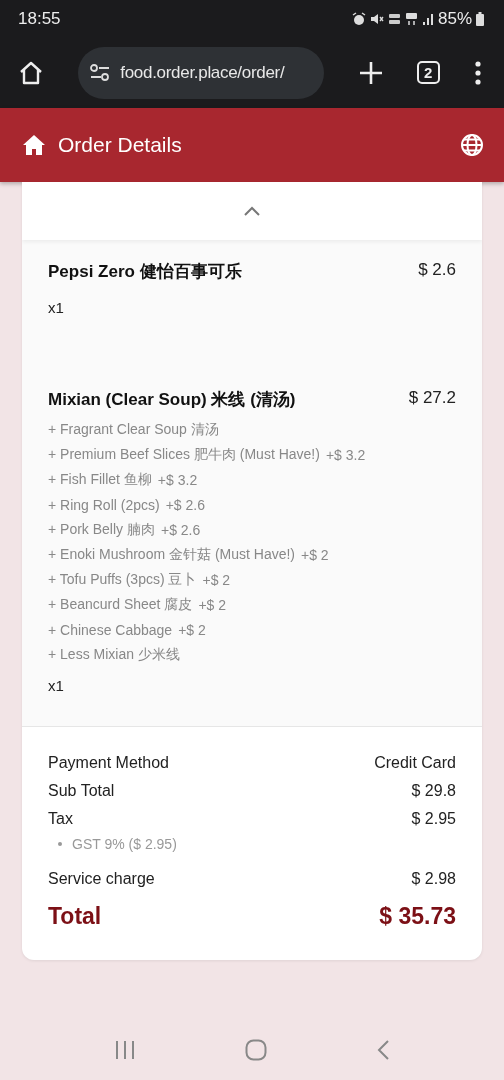 Image resolution: width=504 pixels, height=1080 pixels. What do you see at coordinates (120, 604) in the screenshot?
I see `addon-name: + Beancurd Sheet 腐皮` at bounding box center [120, 604].